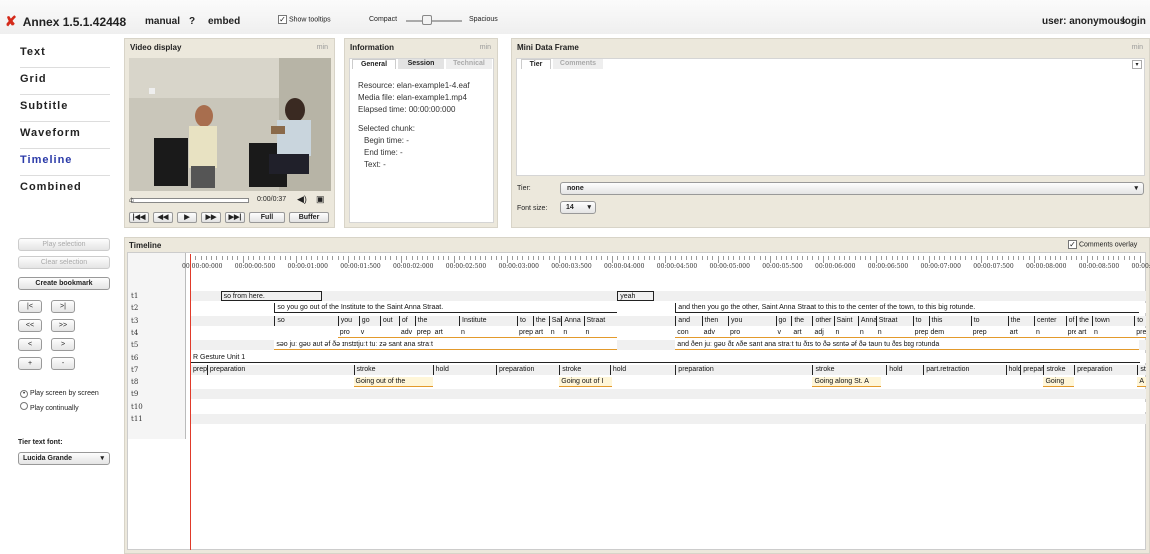  Describe the element at coordinates (1105, 369) in the screenshot. I see `annotation-segment: preparation` at that location.